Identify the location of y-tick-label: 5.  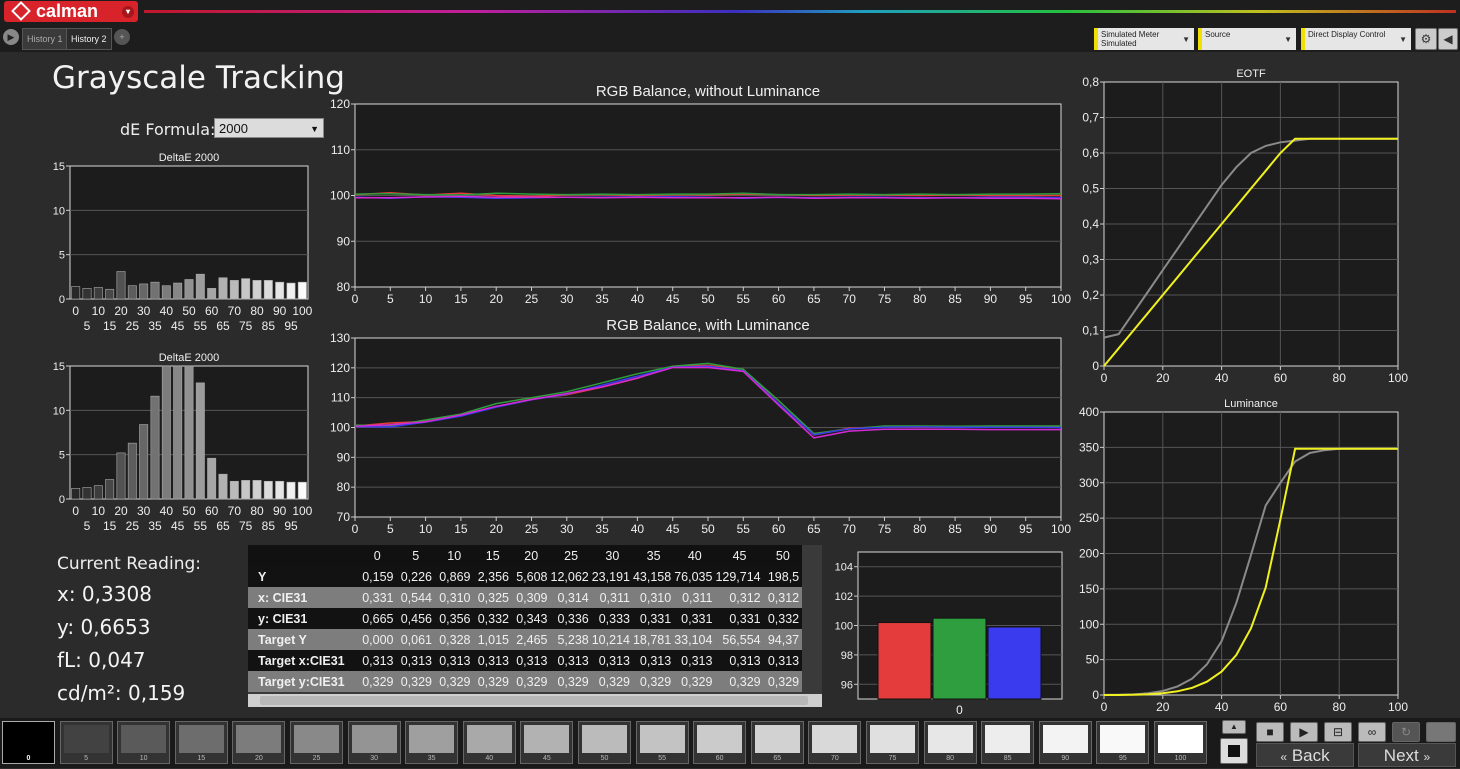
(62, 256).